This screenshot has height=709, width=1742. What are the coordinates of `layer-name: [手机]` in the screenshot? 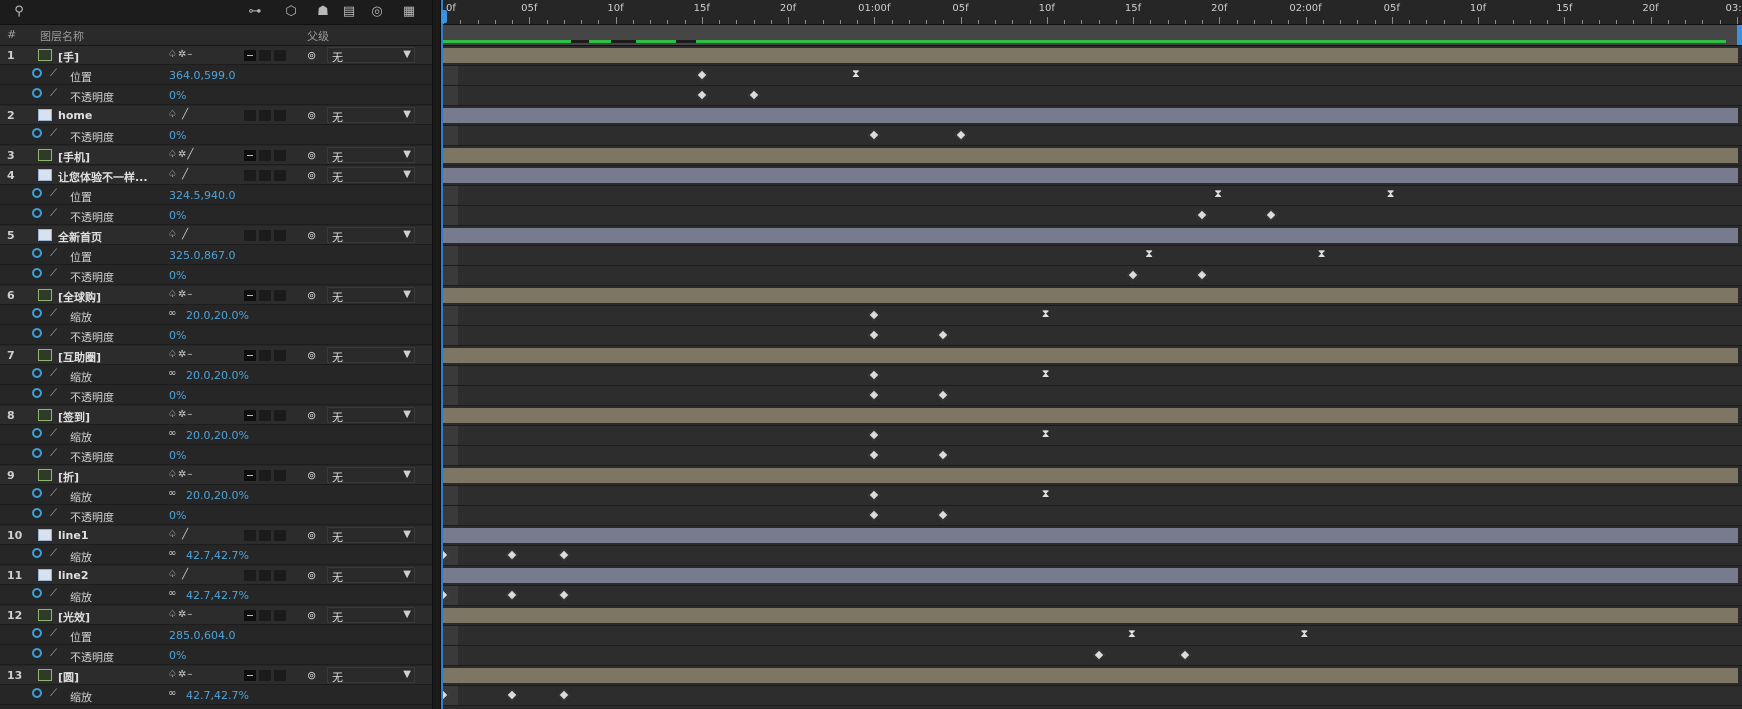 It's located at (74, 157).